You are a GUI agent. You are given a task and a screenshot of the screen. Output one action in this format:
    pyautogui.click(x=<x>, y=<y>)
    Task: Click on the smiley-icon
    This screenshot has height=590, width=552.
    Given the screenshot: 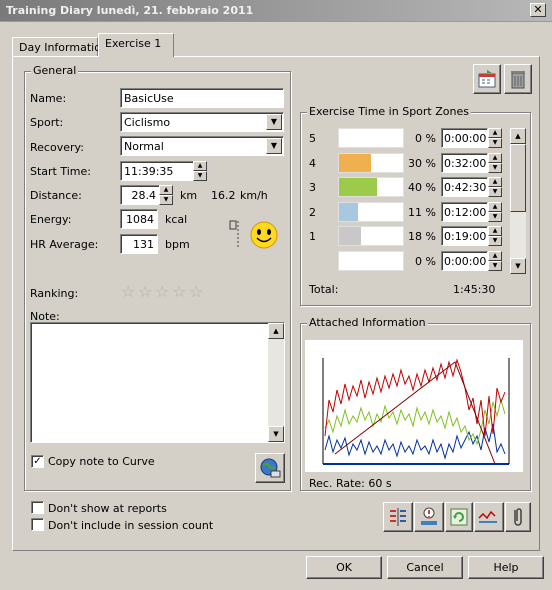 What is the action you would take?
    pyautogui.click(x=264, y=236)
    